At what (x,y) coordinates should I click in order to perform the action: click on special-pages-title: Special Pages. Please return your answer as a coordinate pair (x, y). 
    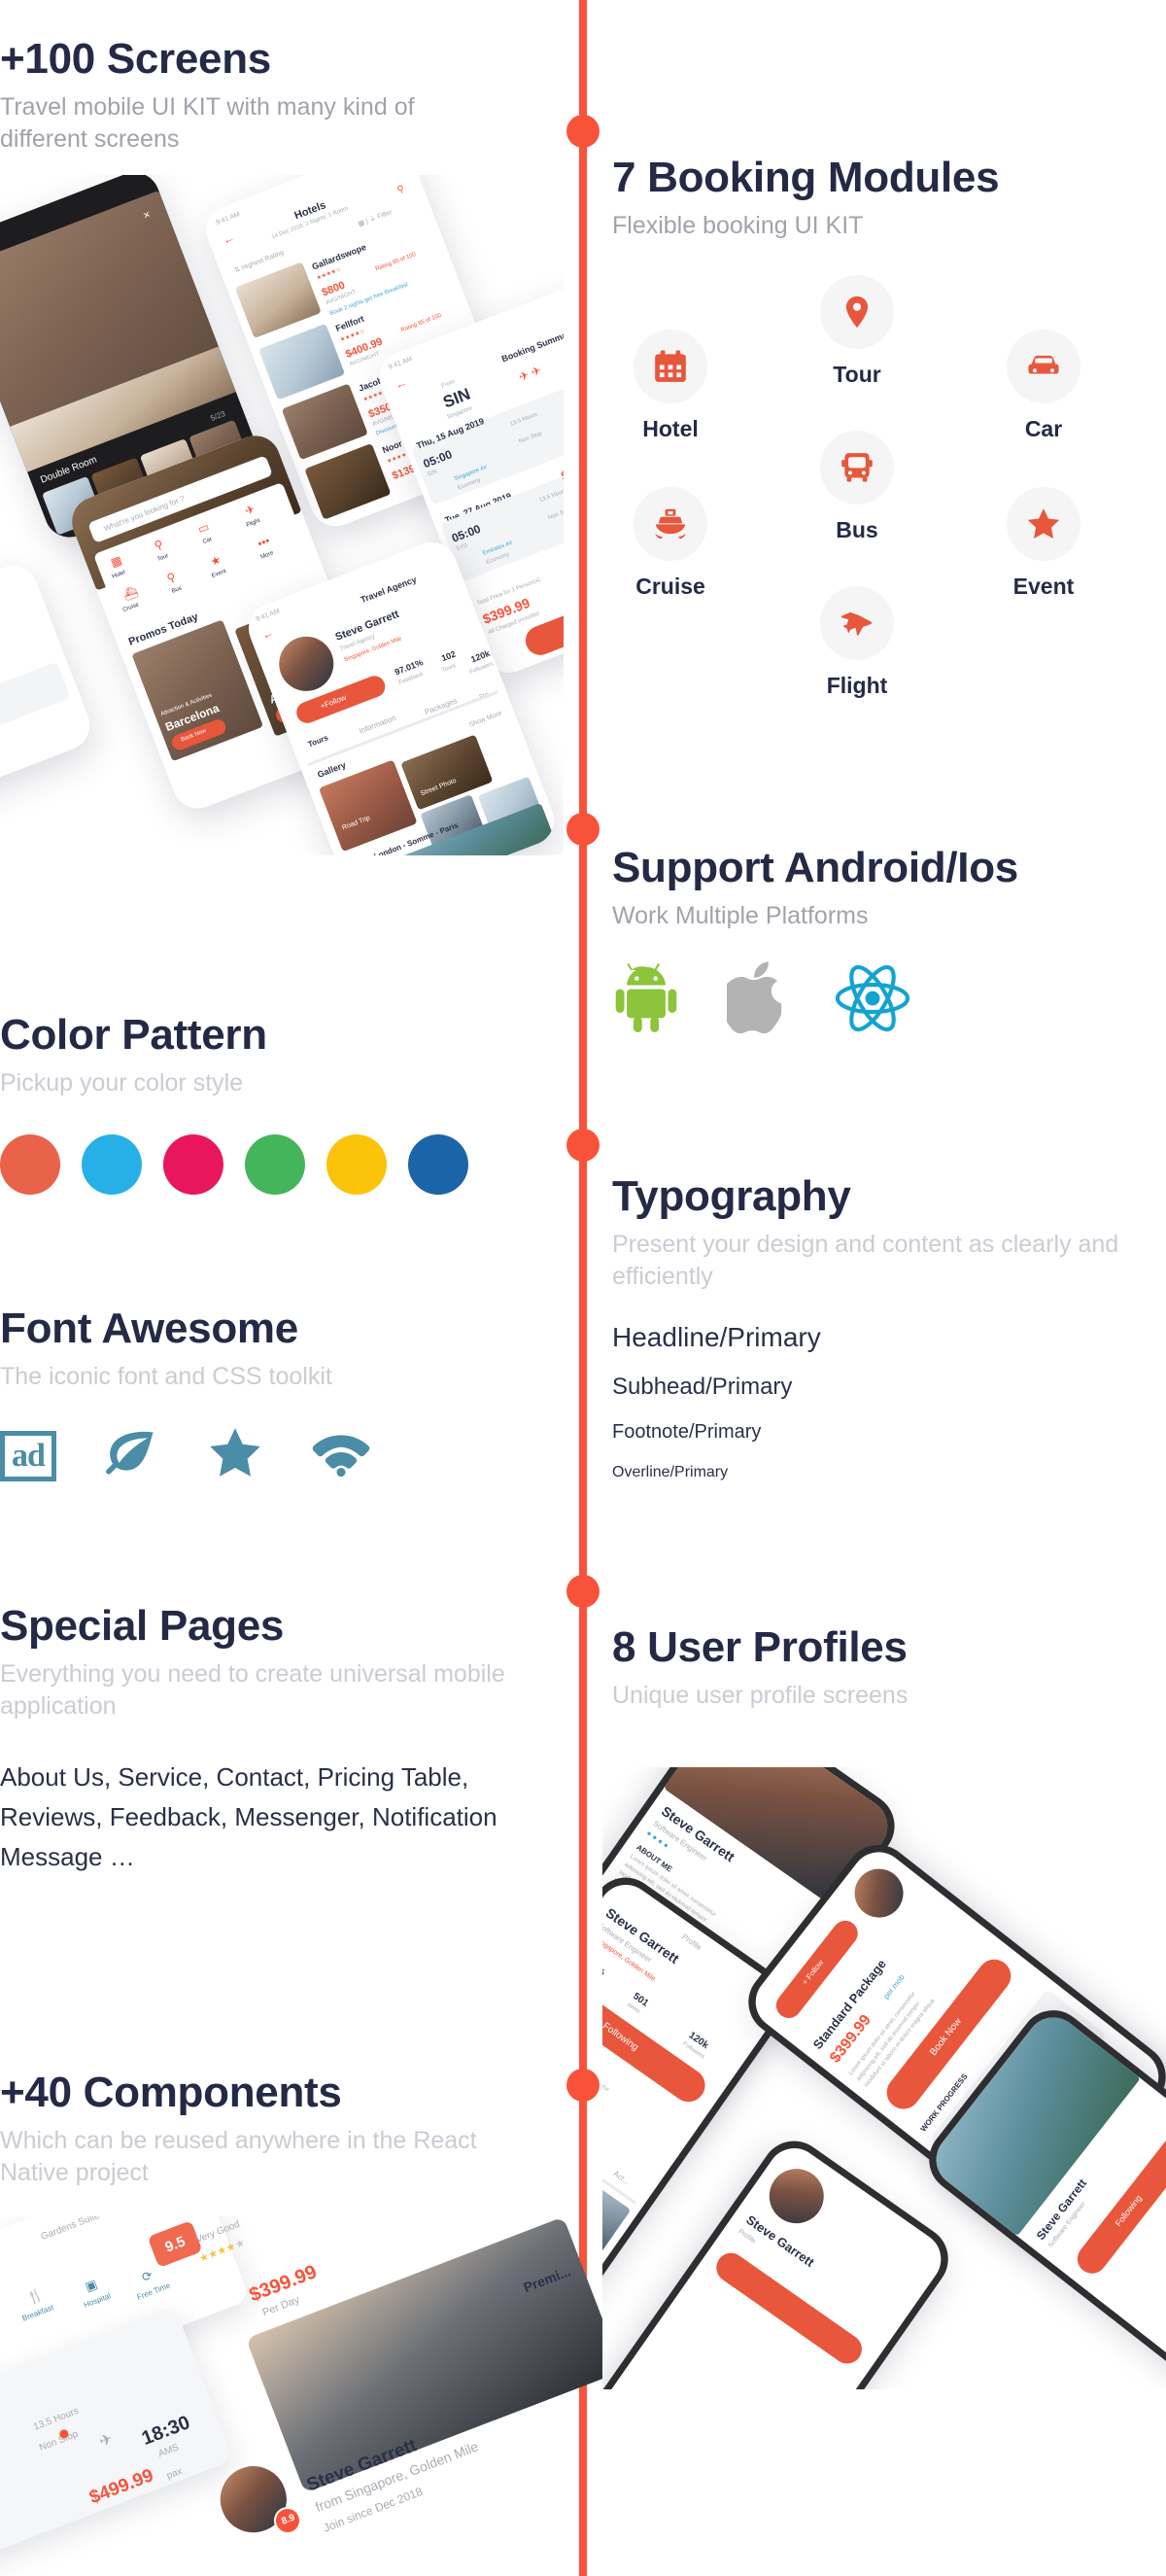
    Looking at the image, I should click on (142, 1626).